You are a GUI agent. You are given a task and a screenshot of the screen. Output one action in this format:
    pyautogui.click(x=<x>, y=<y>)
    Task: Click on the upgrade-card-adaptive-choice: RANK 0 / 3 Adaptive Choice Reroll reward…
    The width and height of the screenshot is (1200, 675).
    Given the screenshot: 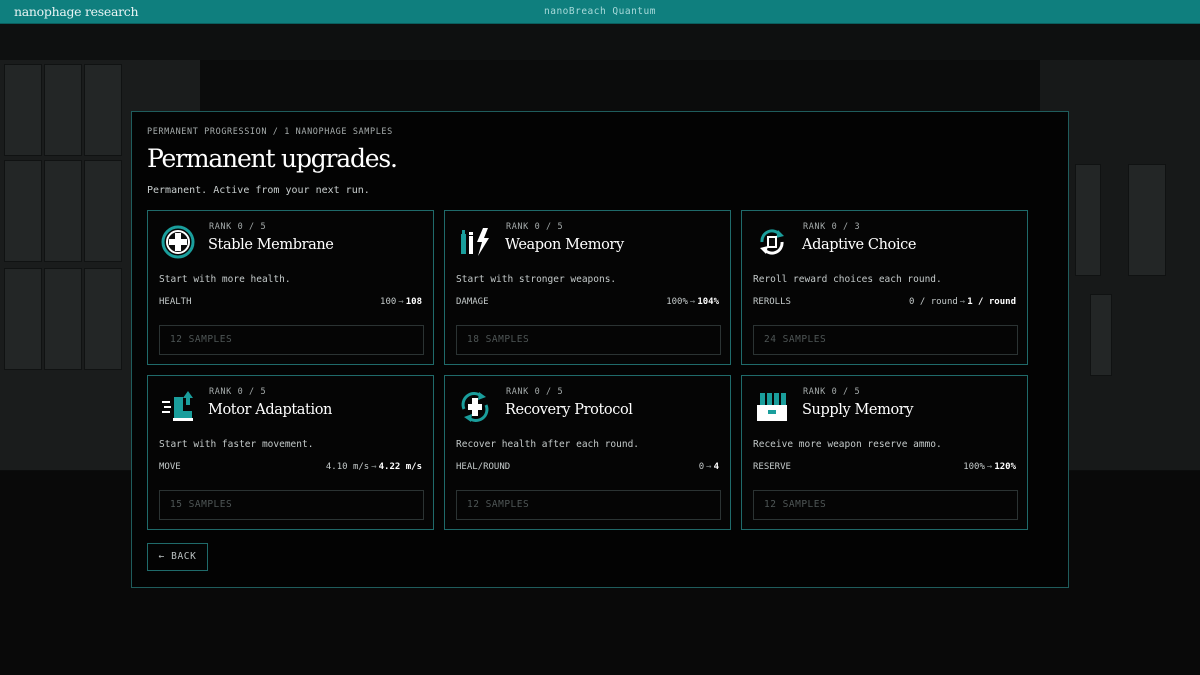 What is the action you would take?
    pyautogui.click(x=884, y=287)
    